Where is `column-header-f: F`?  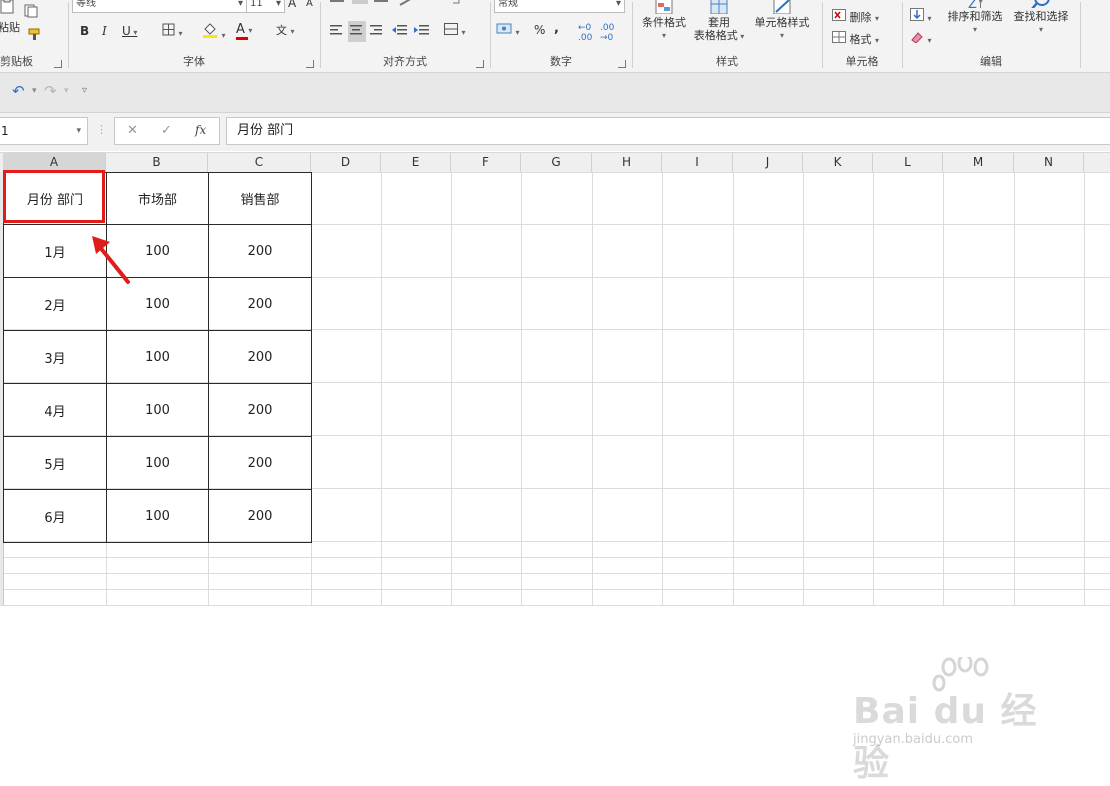 column-header-f: F is located at coordinates (486, 162).